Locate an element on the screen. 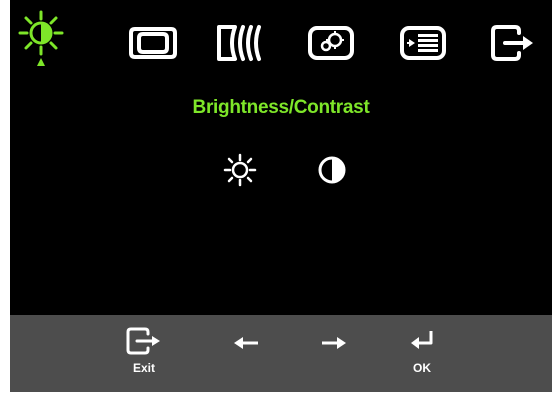  arrow-left-icon is located at coordinates (246, 343).